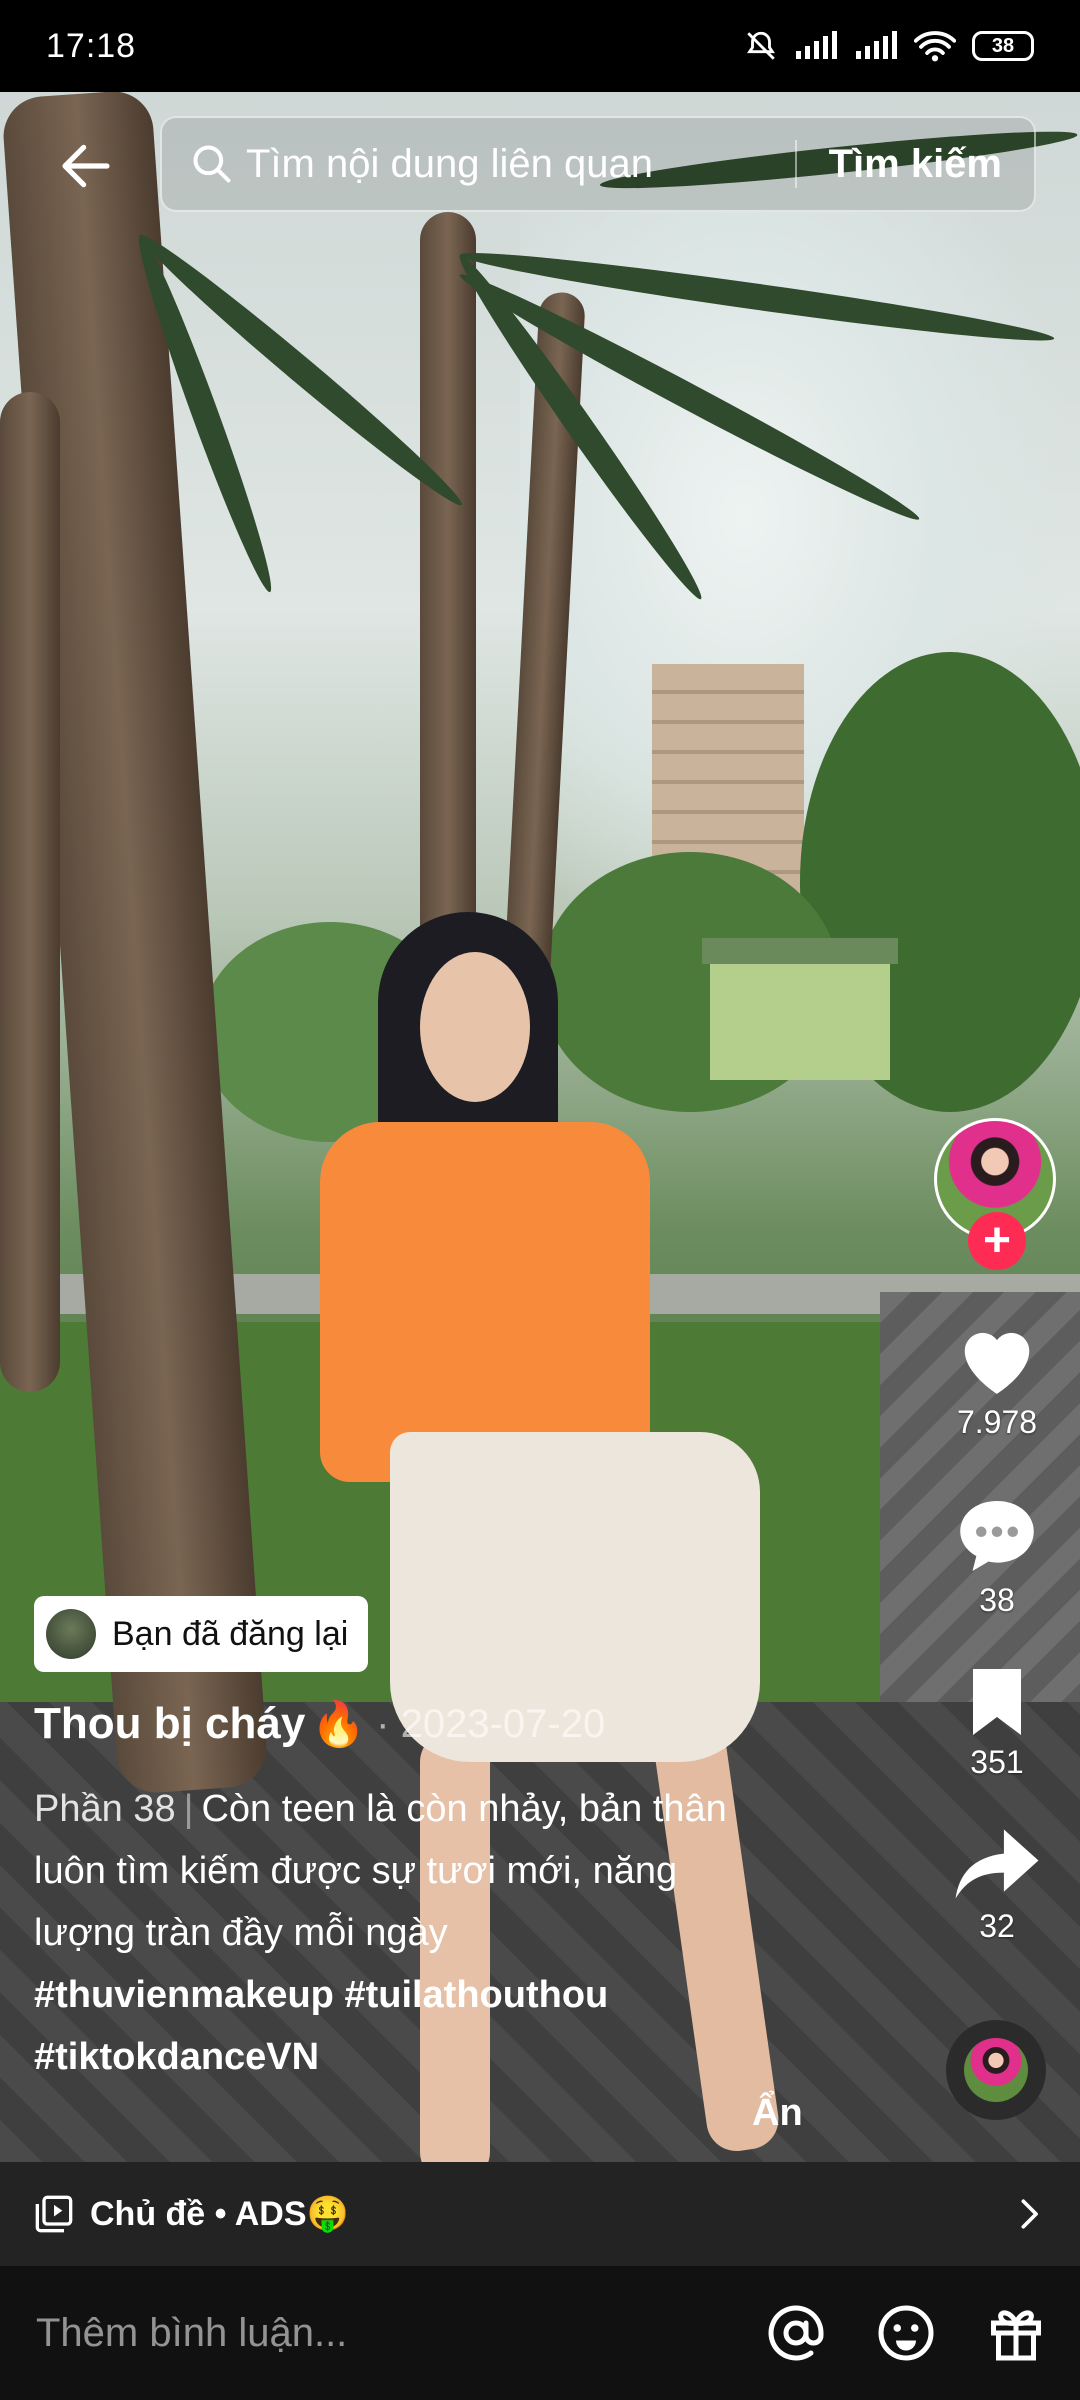 The image size is (1080, 2400). I want to click on topic-label: Chủ đề • ADS🤑, so click(219, 2214).